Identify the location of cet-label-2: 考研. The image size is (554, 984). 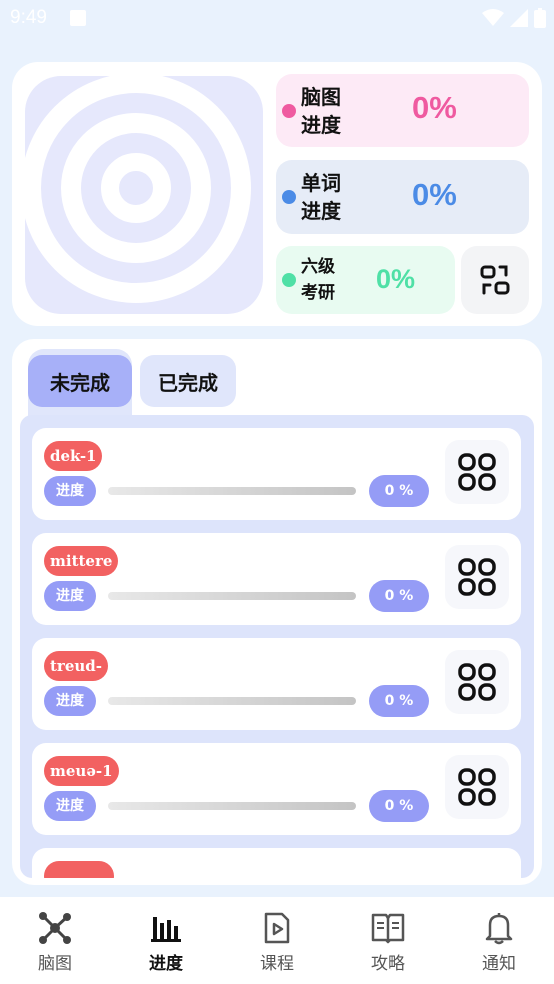
(318, 293).